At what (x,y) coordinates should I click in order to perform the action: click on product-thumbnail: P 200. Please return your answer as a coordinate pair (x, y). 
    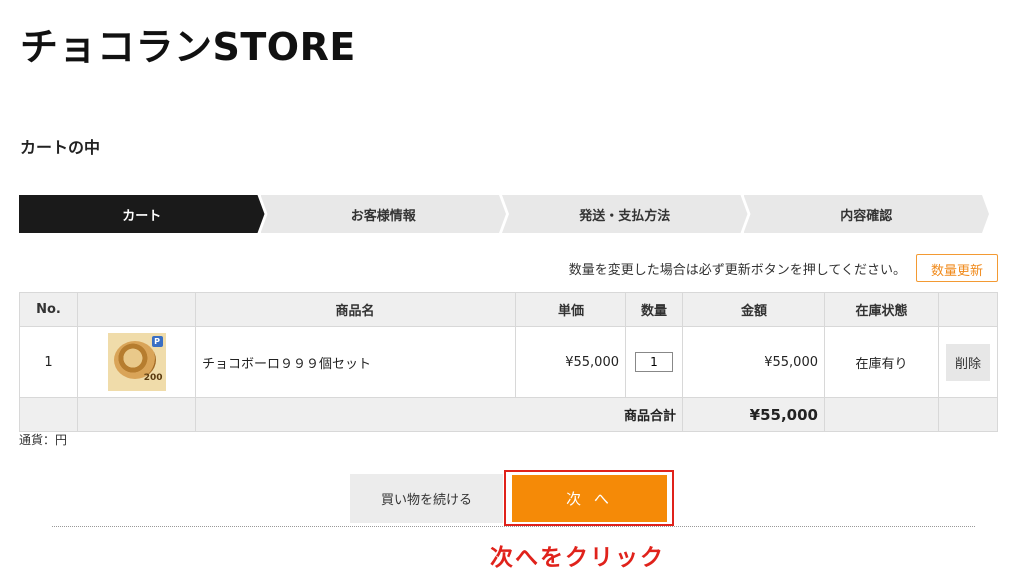
    Looking at the image, I should click on (136, 362).